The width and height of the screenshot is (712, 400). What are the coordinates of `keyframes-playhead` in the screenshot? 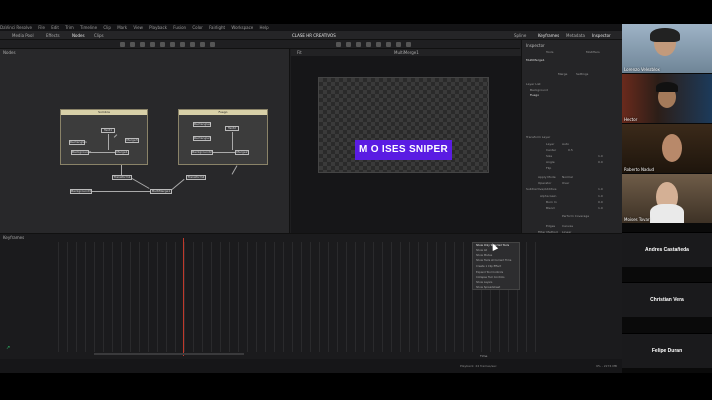 It's located at (183, 297).